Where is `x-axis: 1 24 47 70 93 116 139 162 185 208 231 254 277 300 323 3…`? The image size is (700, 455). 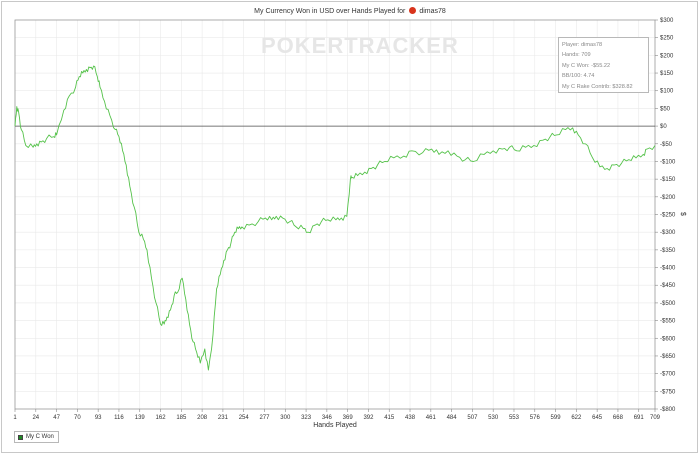
x-axis: 1 24 47 70 93 116 139 162 185 208 231 254 277 300 323 3… is located at coordinates (337, 415).